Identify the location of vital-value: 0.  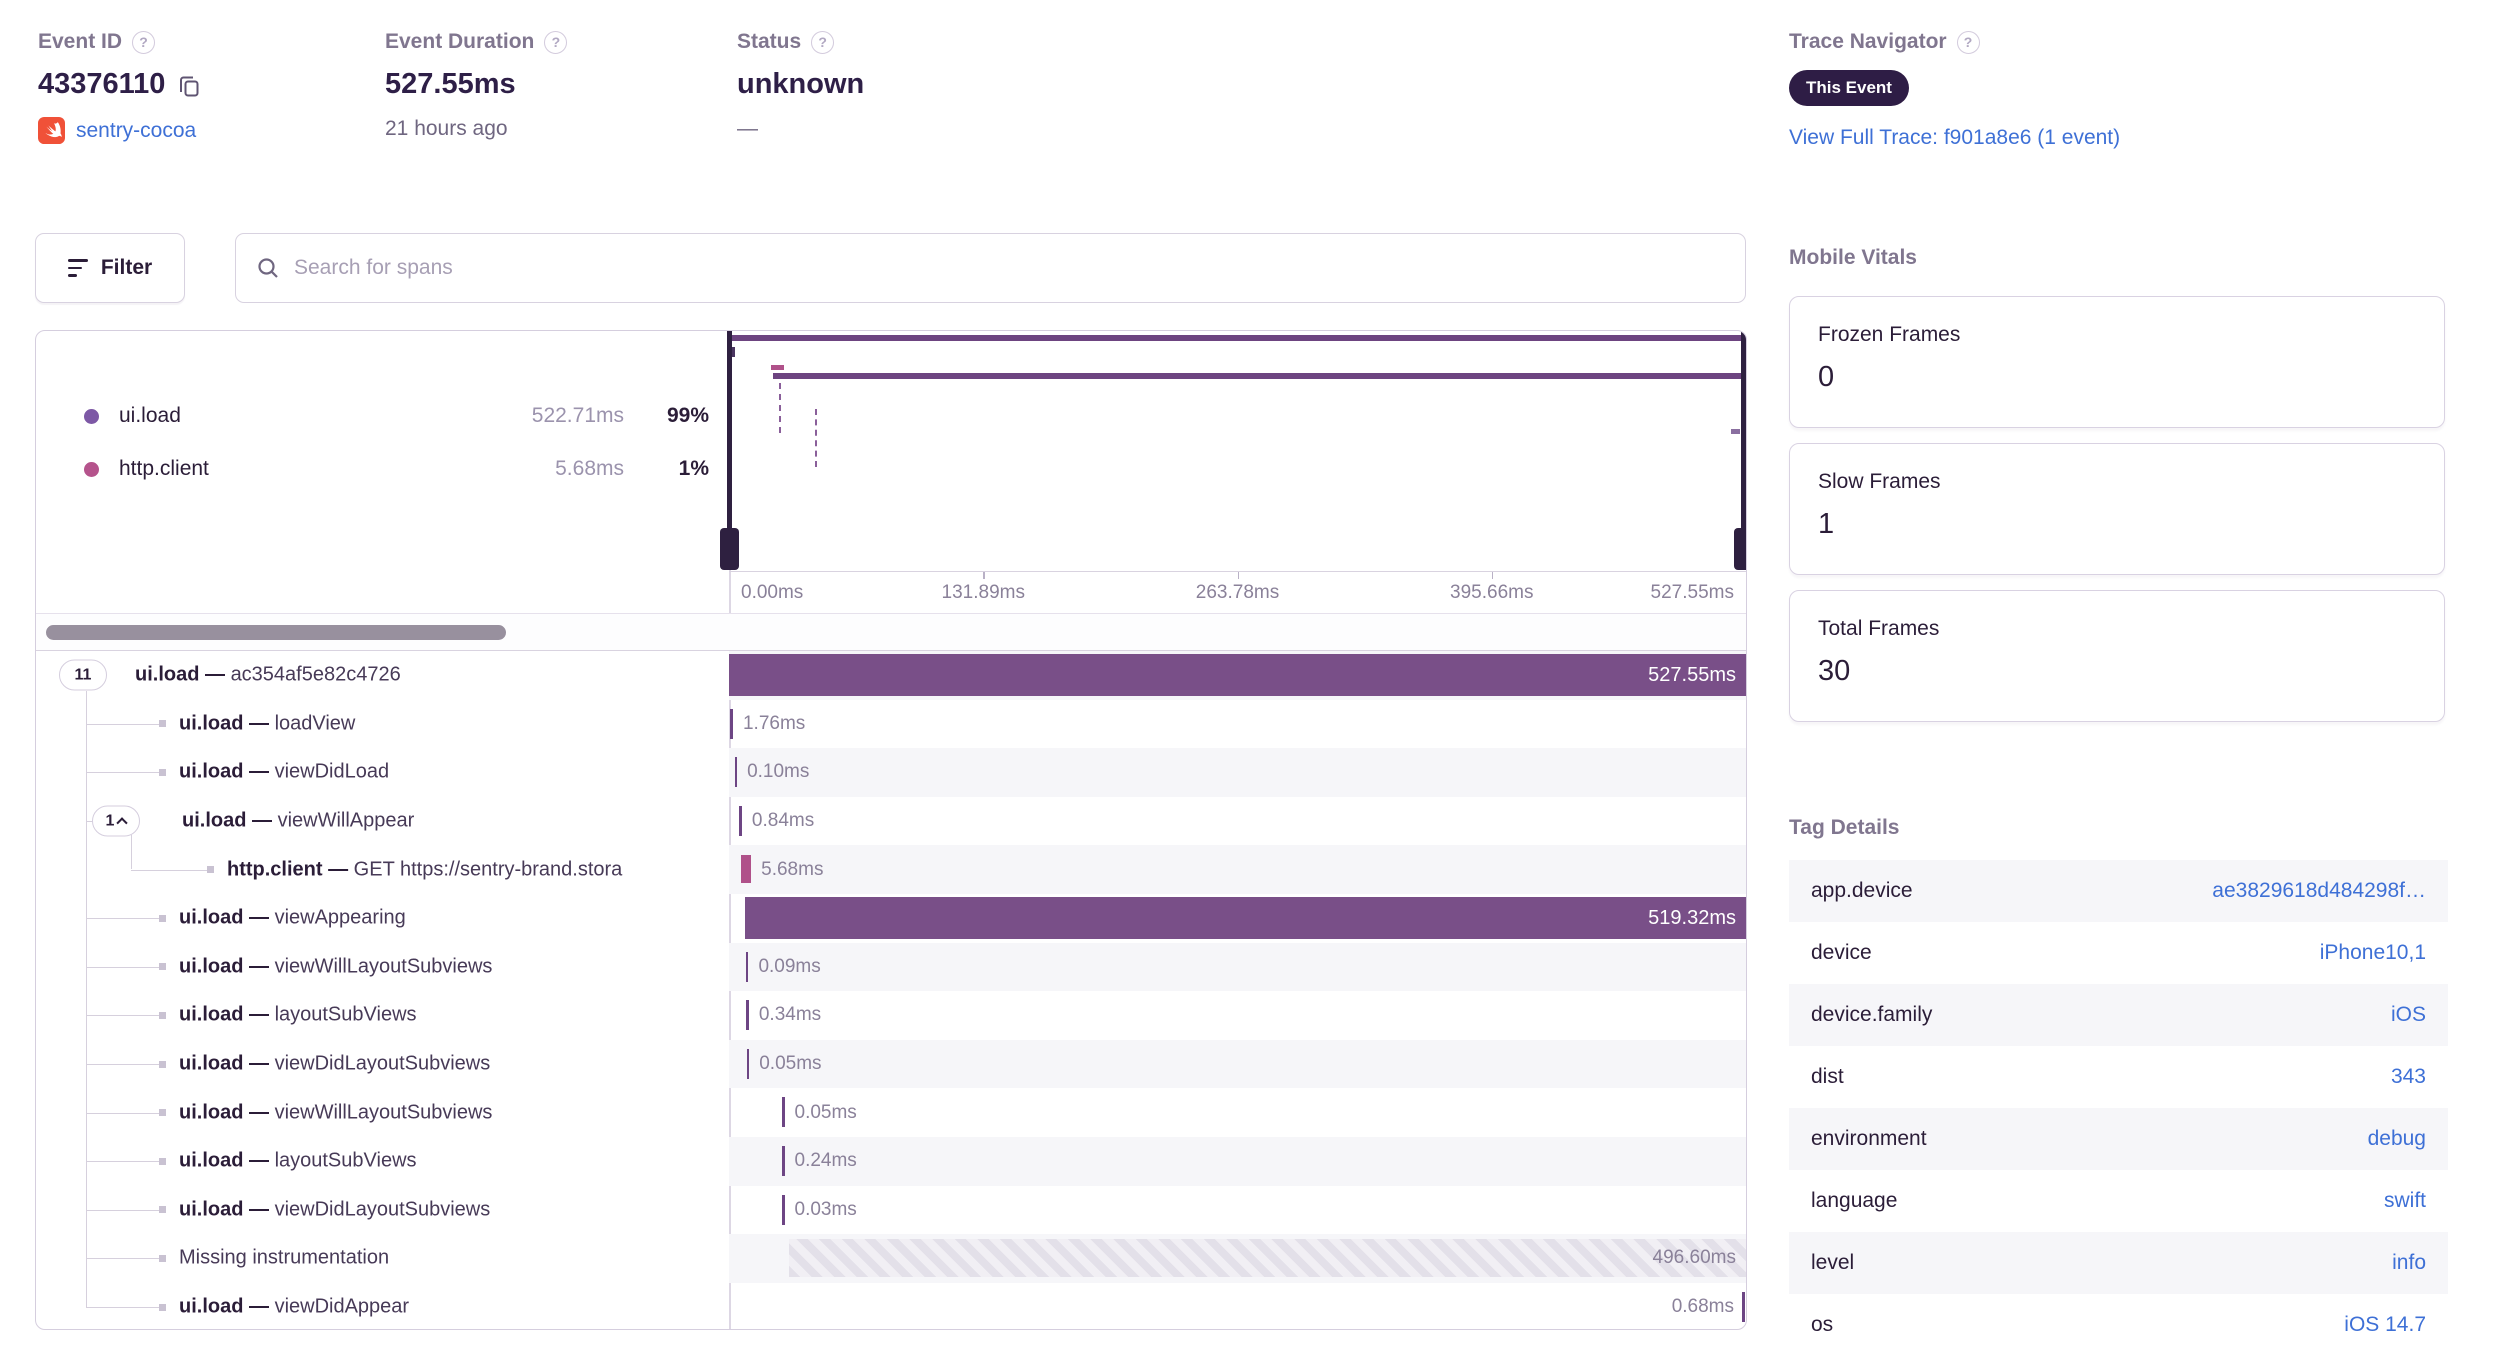
(1826, 377).